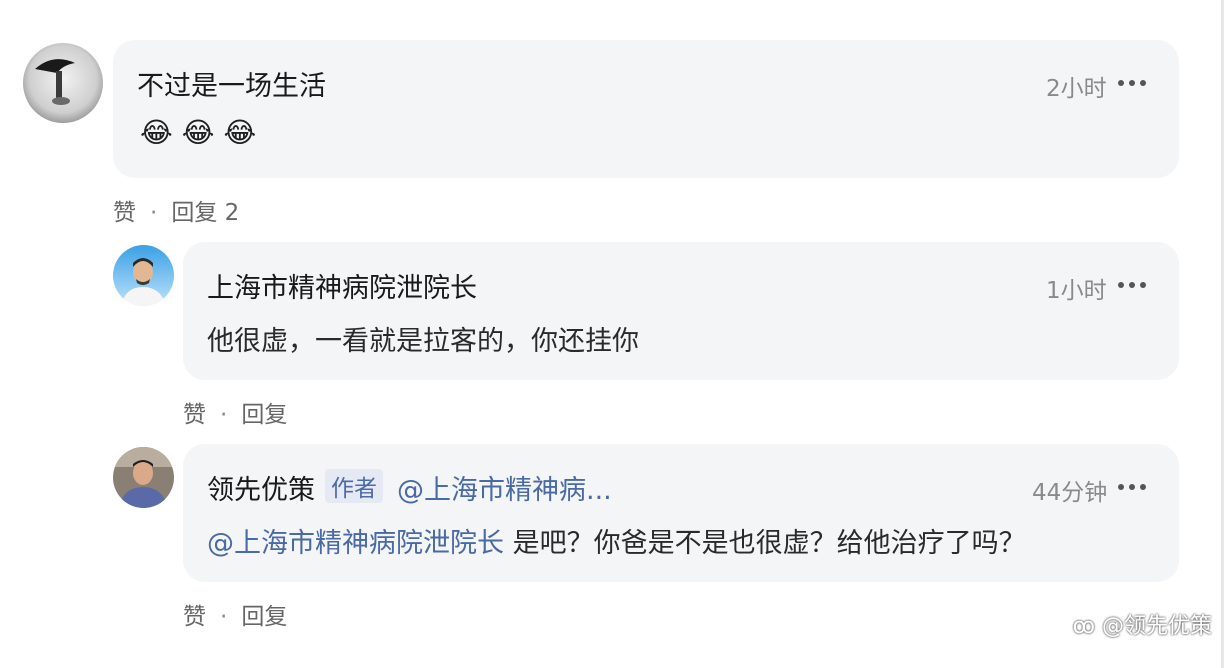  I want to click on emoji-row: 😂 😂 😂, so click(198, 132).